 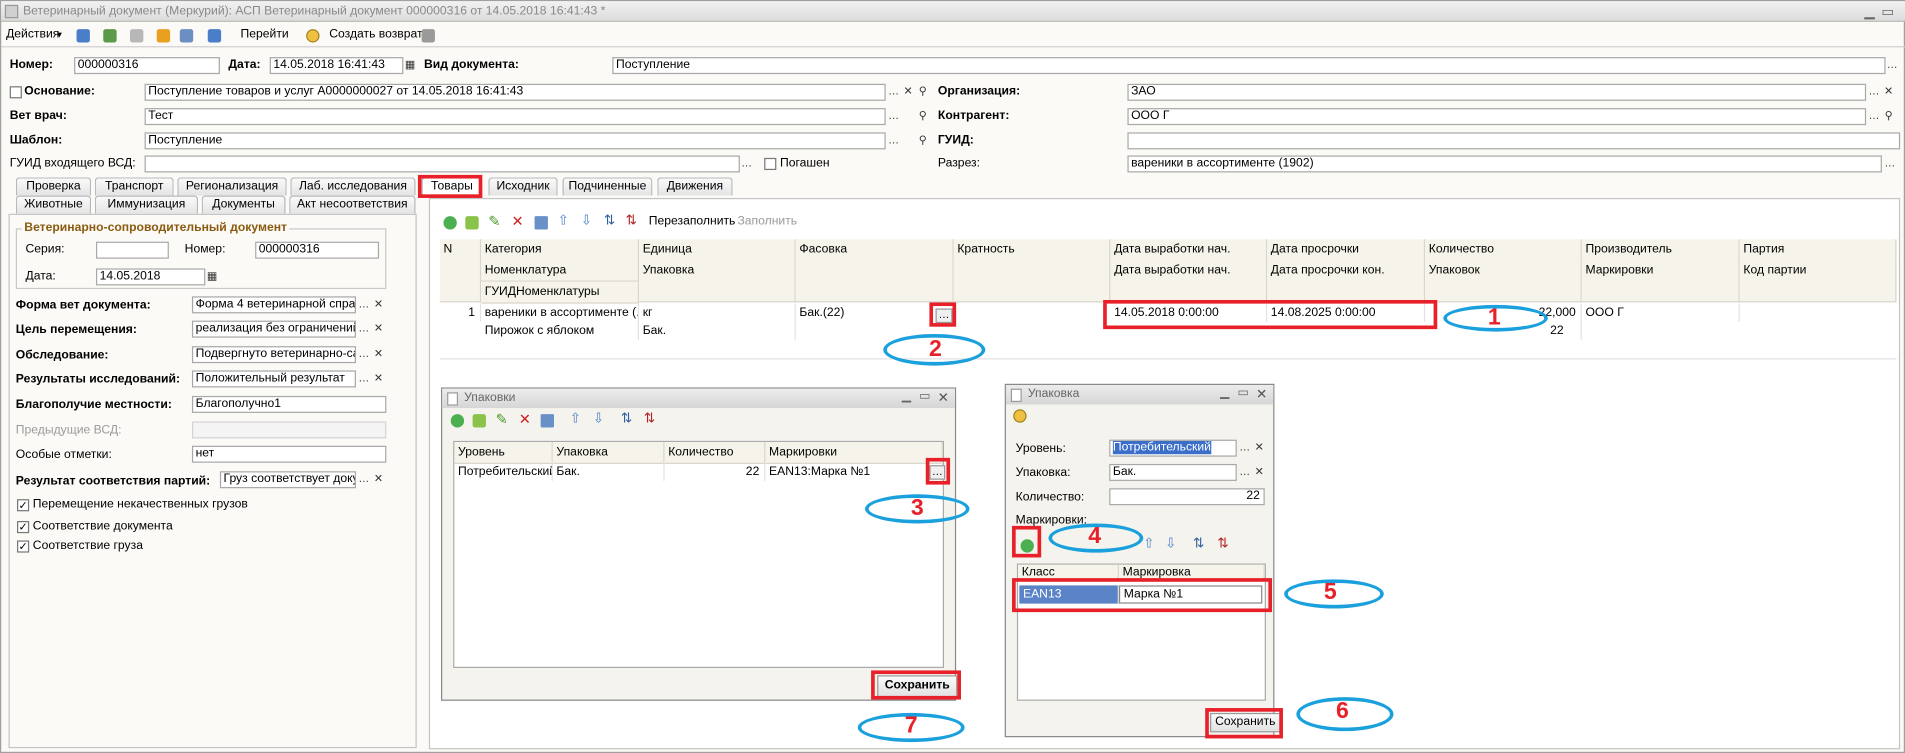 I want to click on tab-subordinate: Подчиненные, so click(x=607, y=186).